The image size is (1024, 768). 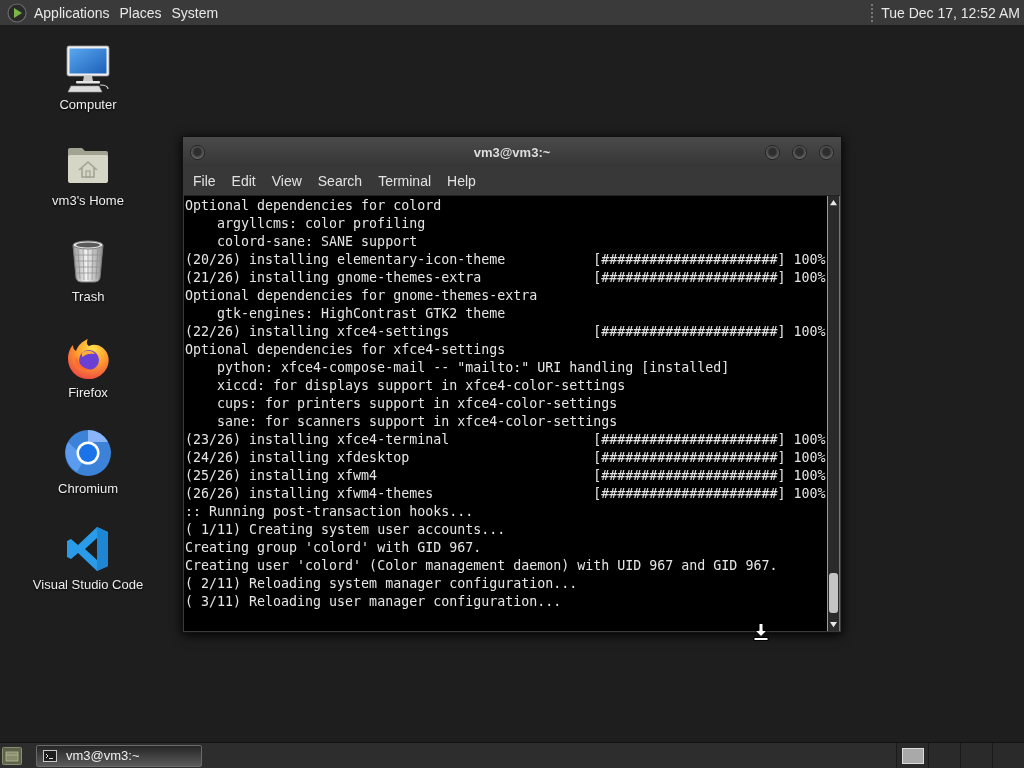 I want to click on window-thumbnail-icon, so click(x=912, y=755).